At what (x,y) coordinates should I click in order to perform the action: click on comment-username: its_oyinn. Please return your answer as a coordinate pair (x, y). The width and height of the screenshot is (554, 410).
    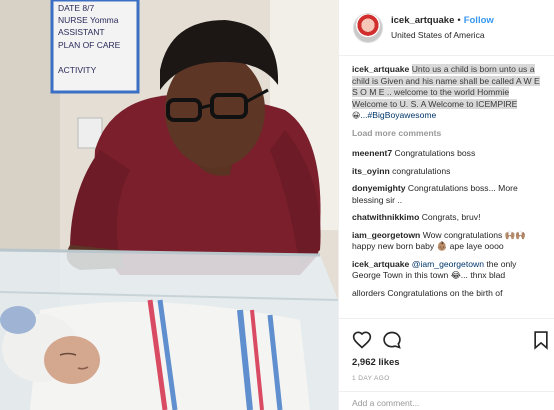
    Looking at the image, I should click on (371, 171).